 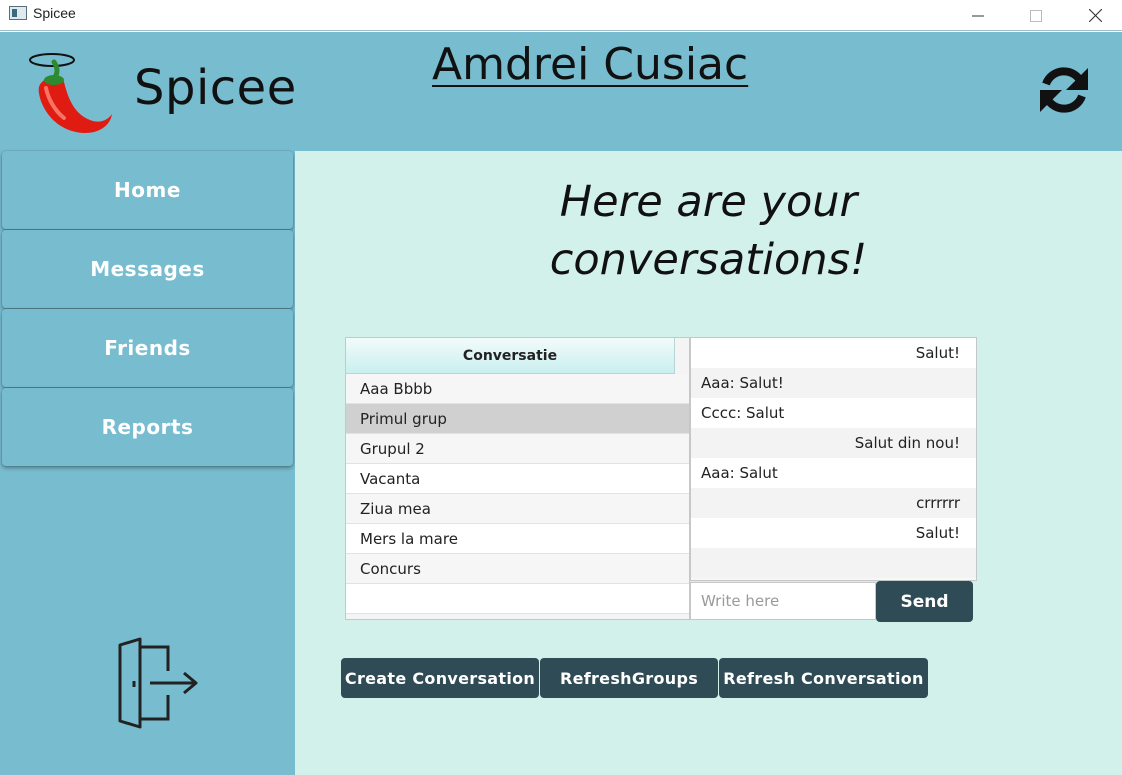 What do you see at coordinates (833, 413) in the screenshot?
I see `message-item: Cccc: Salut` at bounding box center [833, 413].